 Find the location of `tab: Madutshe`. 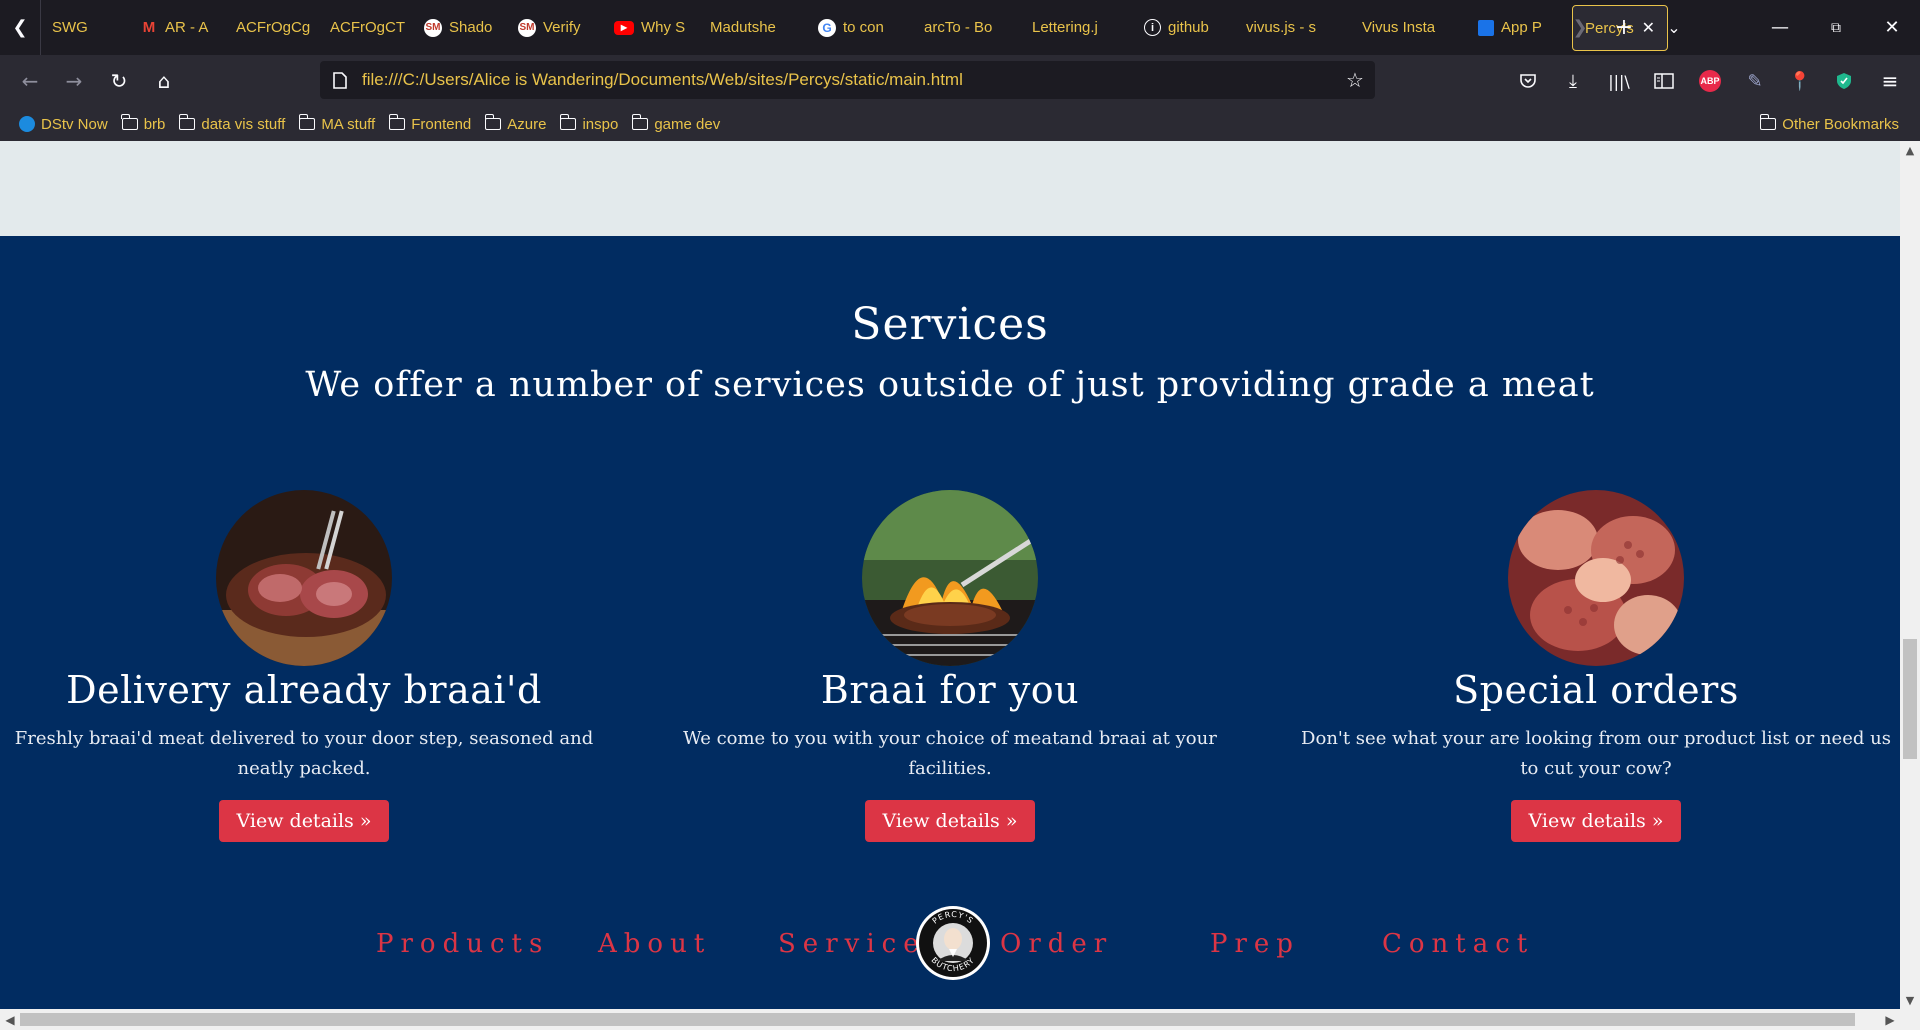

tab: Madutshe is located at coordinates (752, 27).